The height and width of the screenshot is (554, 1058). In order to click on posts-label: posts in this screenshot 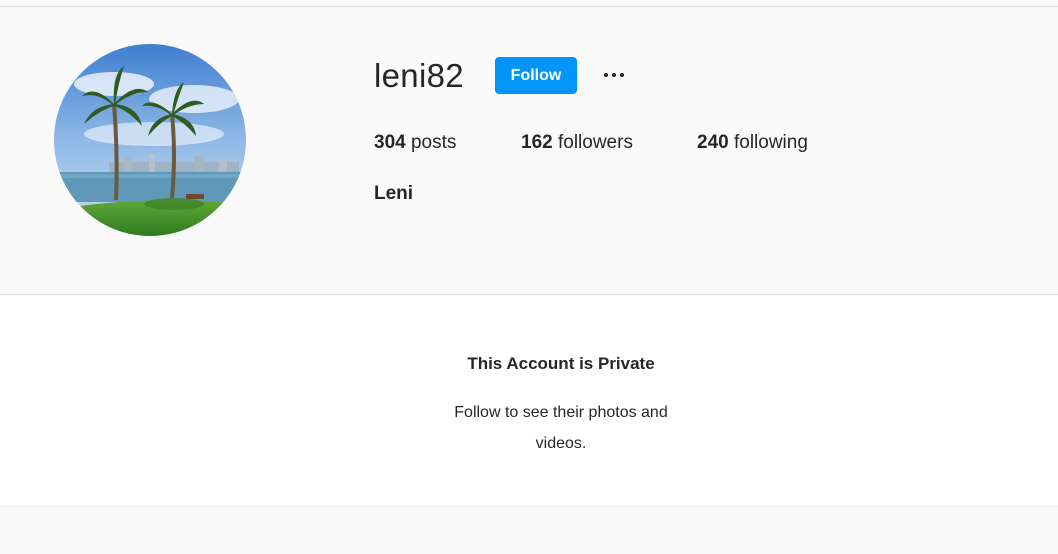, I will do `click(433, 142)`.